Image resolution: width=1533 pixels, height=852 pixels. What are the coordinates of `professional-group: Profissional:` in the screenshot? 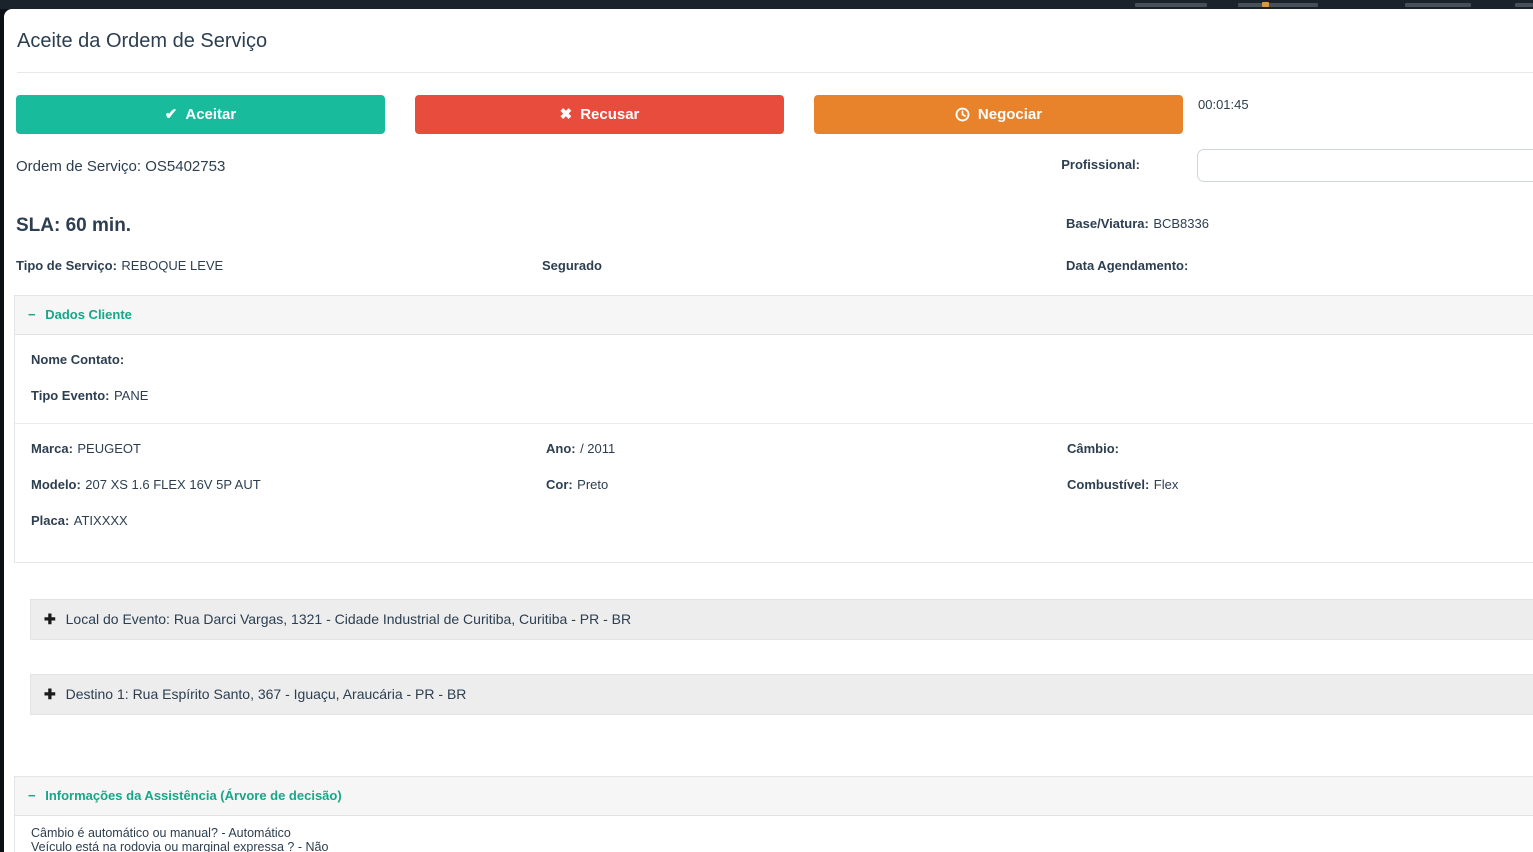 It's located at (1297, 165).